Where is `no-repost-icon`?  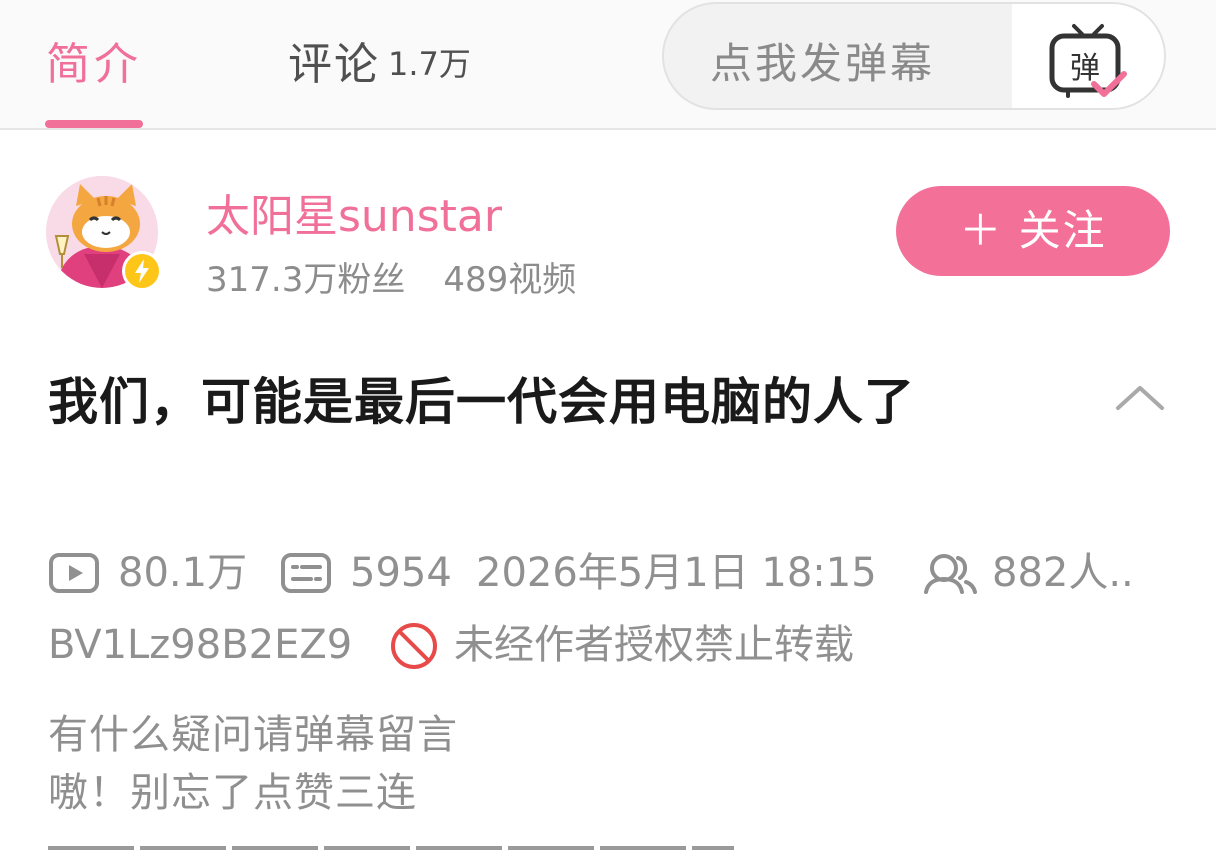
no-repost-icon is located at coordinates (414, 646).